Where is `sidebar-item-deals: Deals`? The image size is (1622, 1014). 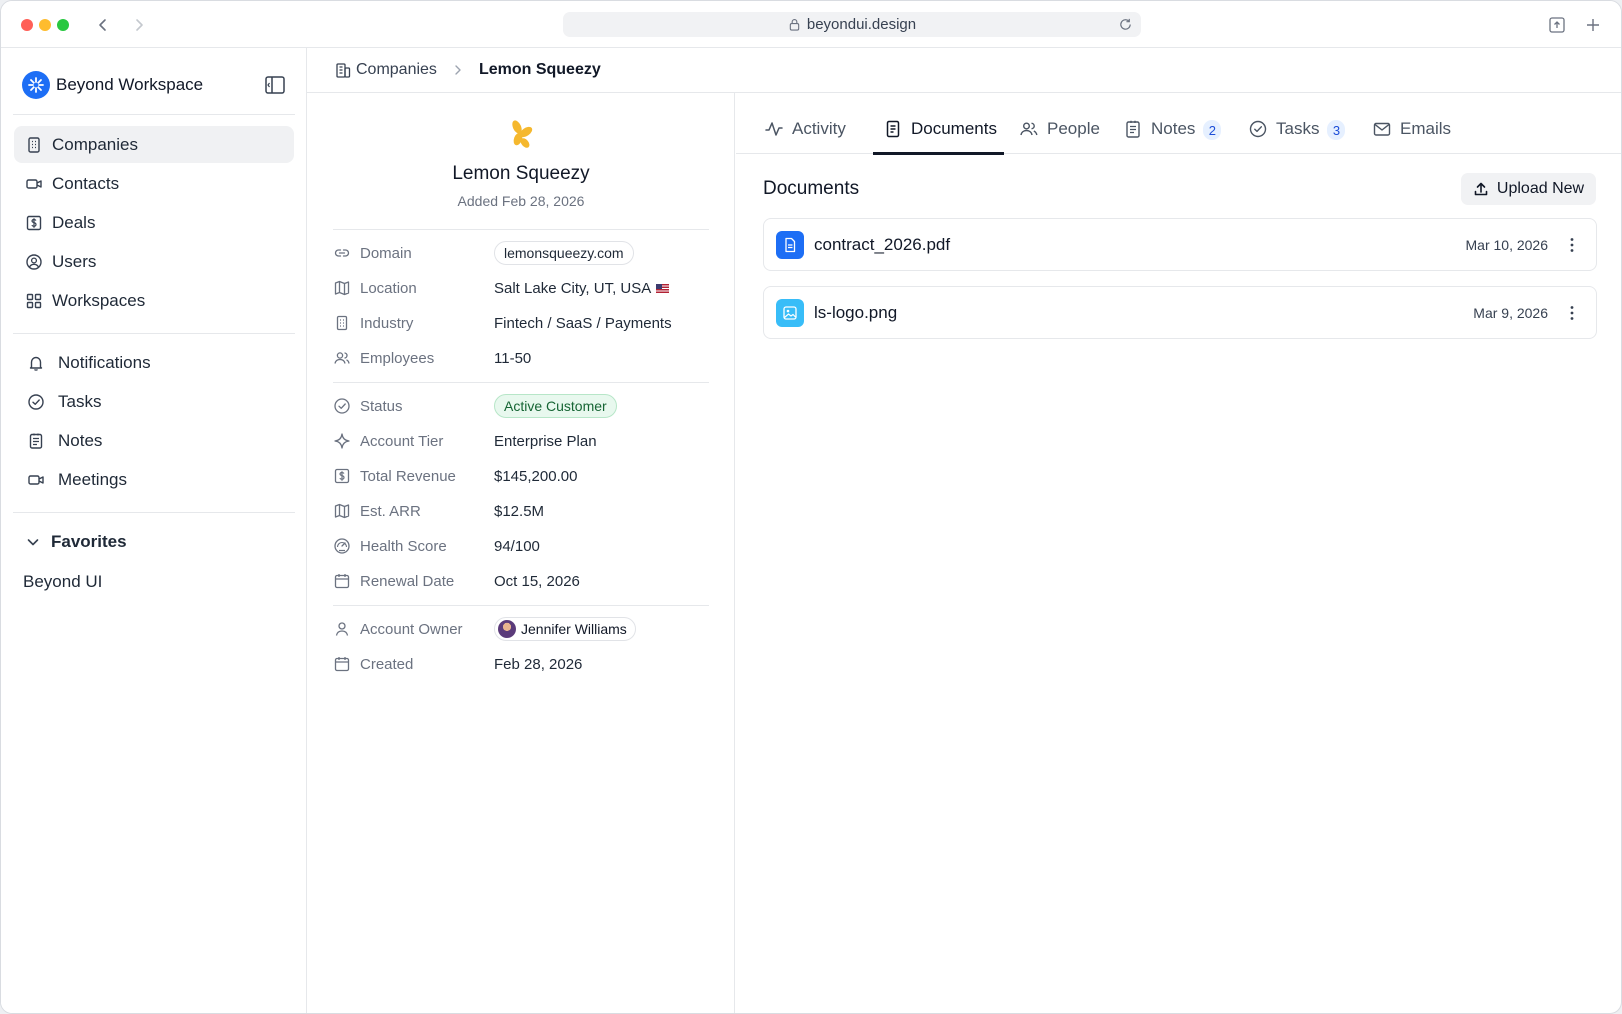
sidebar-item-deals: Deals is located at coordinates (154, 222).